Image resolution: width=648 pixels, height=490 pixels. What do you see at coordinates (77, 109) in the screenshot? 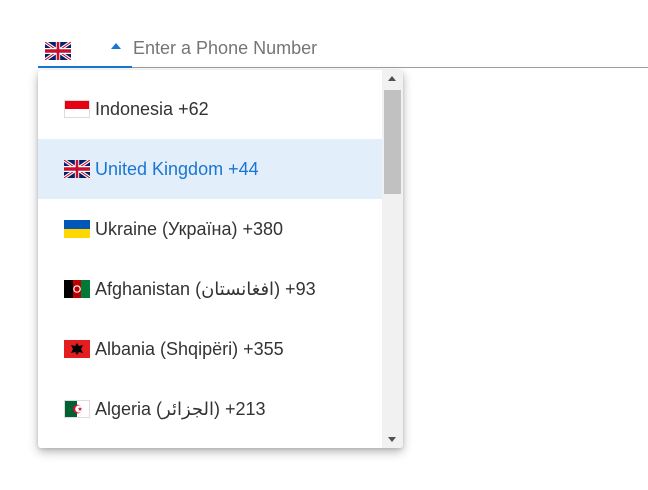
I see `indonesia-flag-icon` at bounding box center [77, 109].